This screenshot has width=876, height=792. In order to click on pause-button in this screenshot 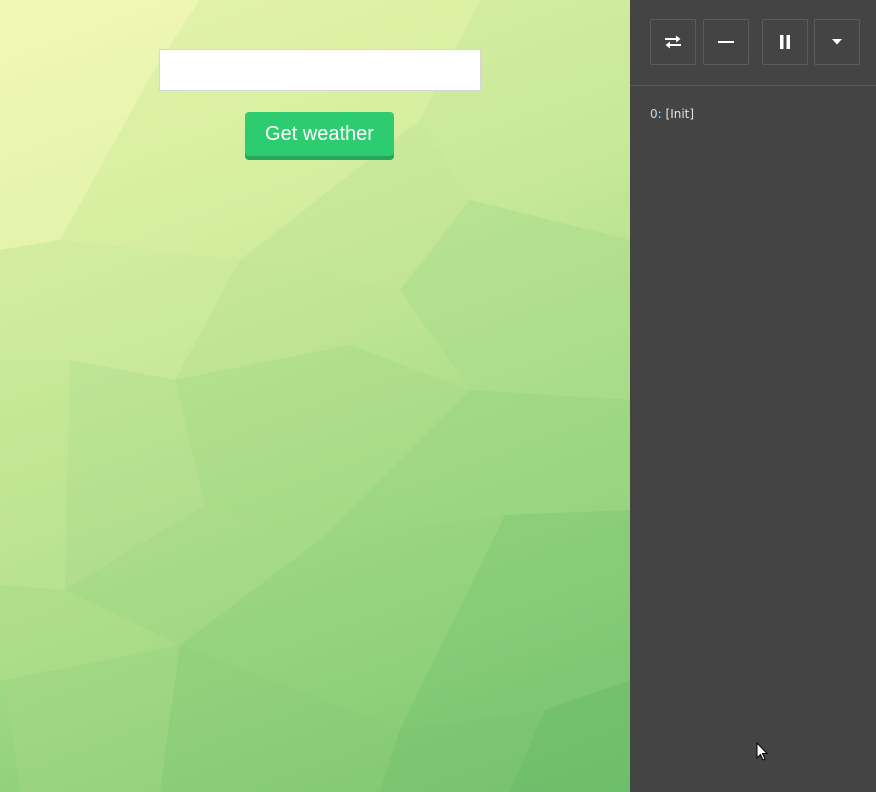, I will do `click(785, 42)`.